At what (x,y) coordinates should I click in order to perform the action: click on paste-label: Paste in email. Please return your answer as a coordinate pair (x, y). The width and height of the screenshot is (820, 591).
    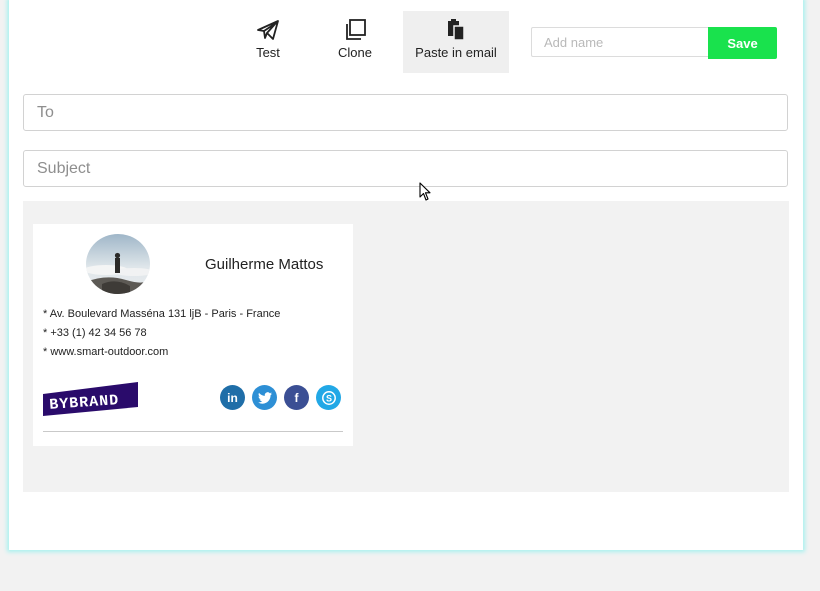
    Looking at the image, I should click on (456, 52).